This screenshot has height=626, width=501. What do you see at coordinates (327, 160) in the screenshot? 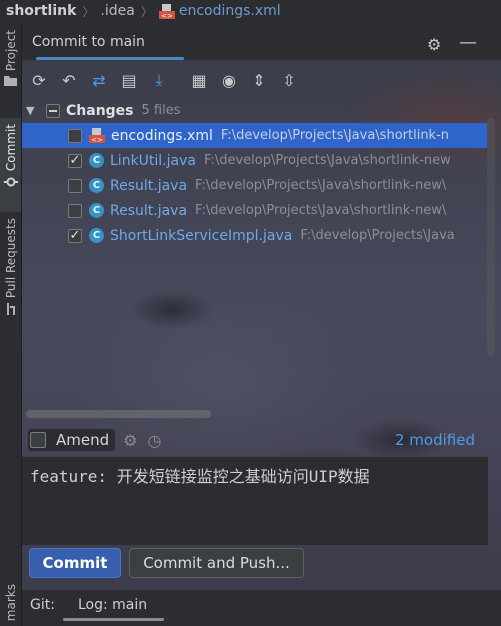
I see `file-path: F:\develop\Projects\Java\shortlink-new` at bounding box center [327, 160].